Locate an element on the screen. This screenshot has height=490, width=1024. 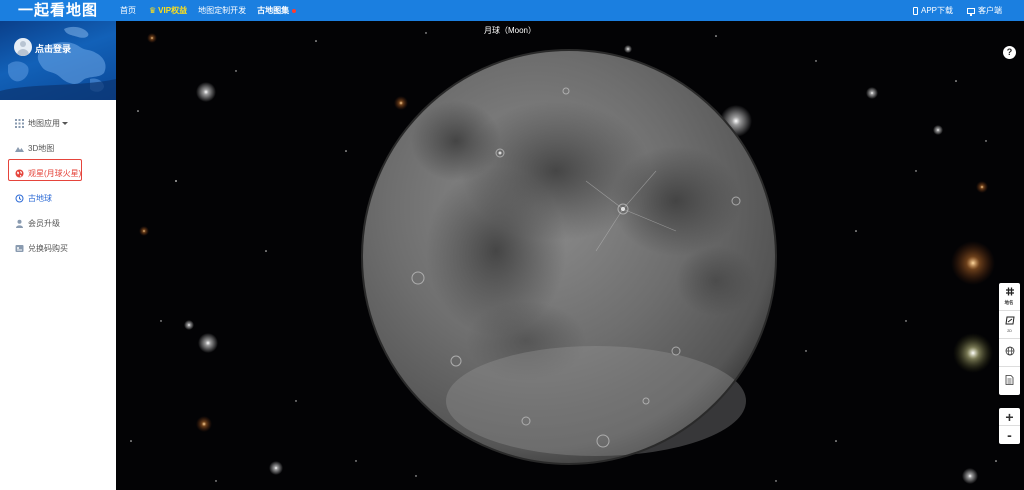
card-icon is located at coordinates (19, 248).